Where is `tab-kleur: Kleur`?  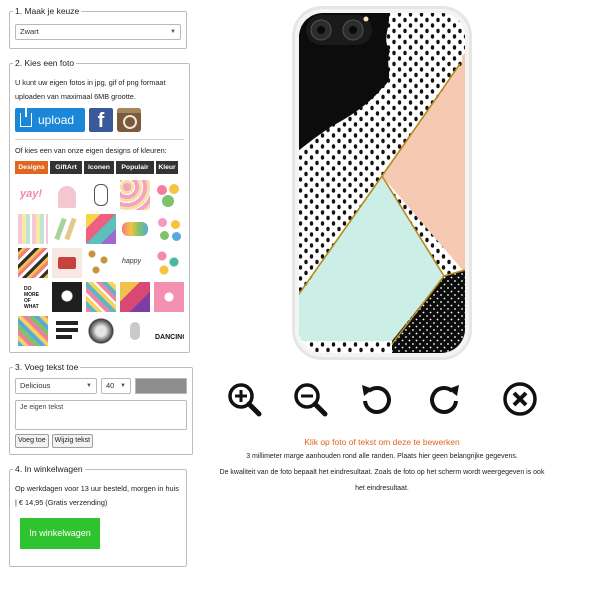 tab-kleur: Kleur is located at coordinates (167, 167).